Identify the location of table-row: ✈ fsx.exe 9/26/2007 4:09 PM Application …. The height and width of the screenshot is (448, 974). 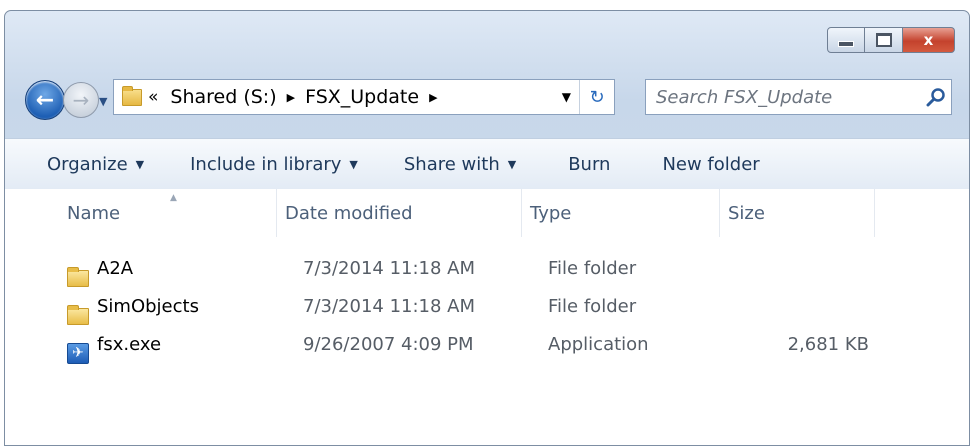
(487, 344).